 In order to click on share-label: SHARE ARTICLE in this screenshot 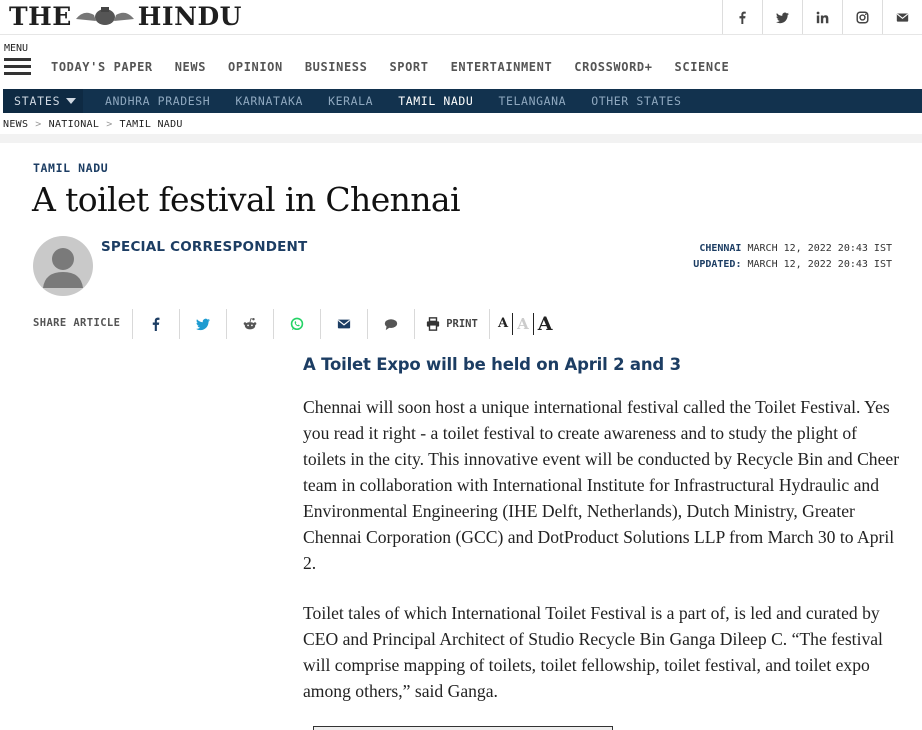, I will do `click(77, 323)`.